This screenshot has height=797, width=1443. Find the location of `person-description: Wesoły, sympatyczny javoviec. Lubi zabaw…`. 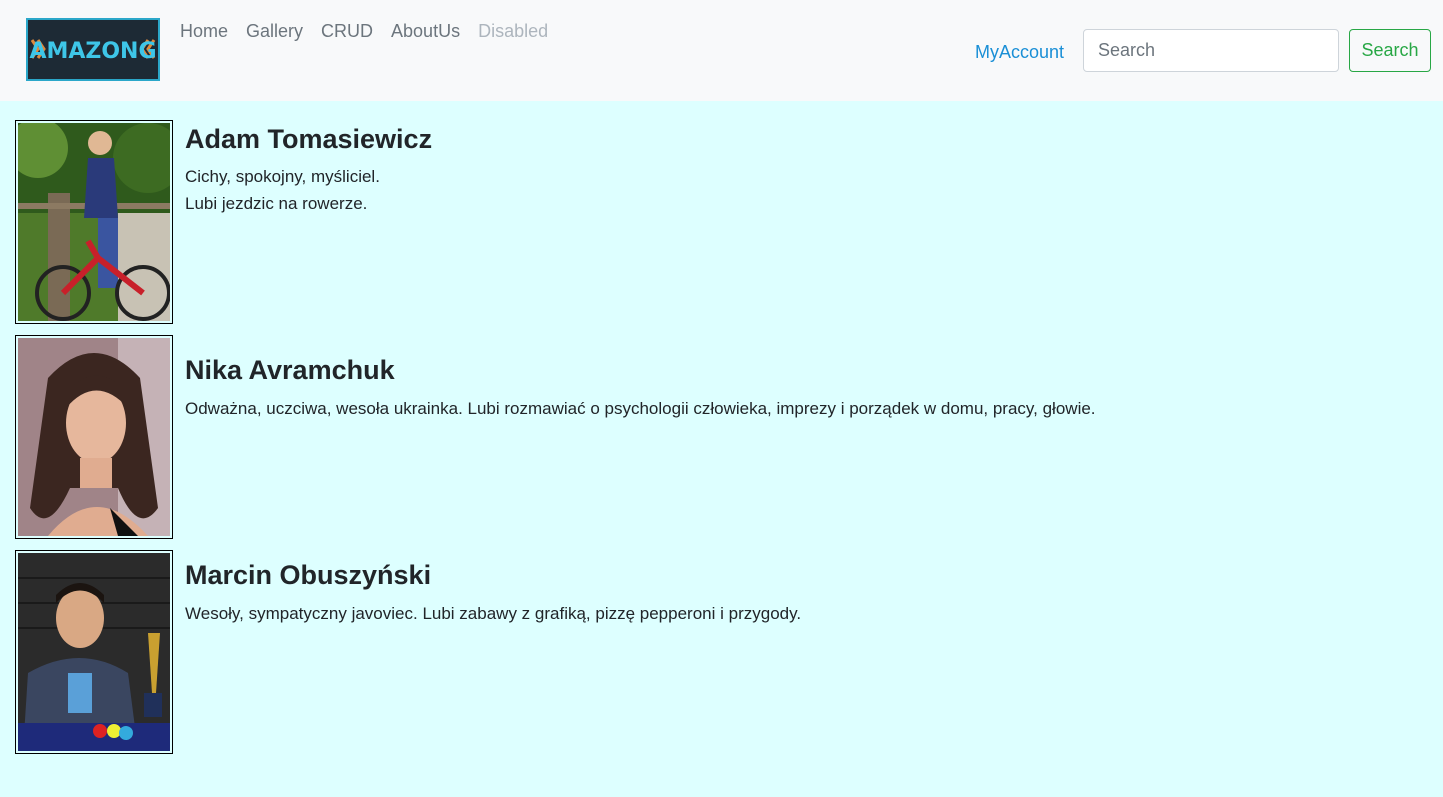

person-description: Wesoły, sympatyczny javoviec. Lubi zabaw… is located at coordinates (493, 613).